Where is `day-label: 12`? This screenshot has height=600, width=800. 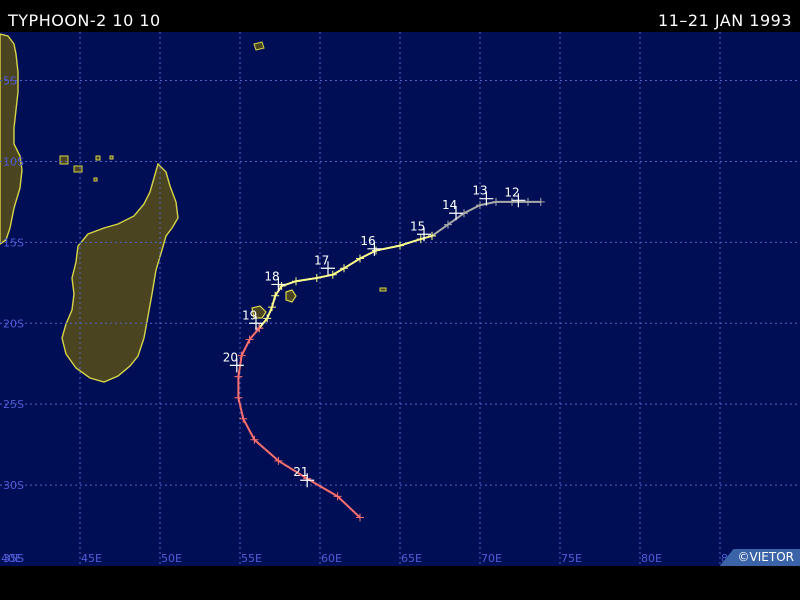
day-label: 12 is located at coordinates (511, 192).